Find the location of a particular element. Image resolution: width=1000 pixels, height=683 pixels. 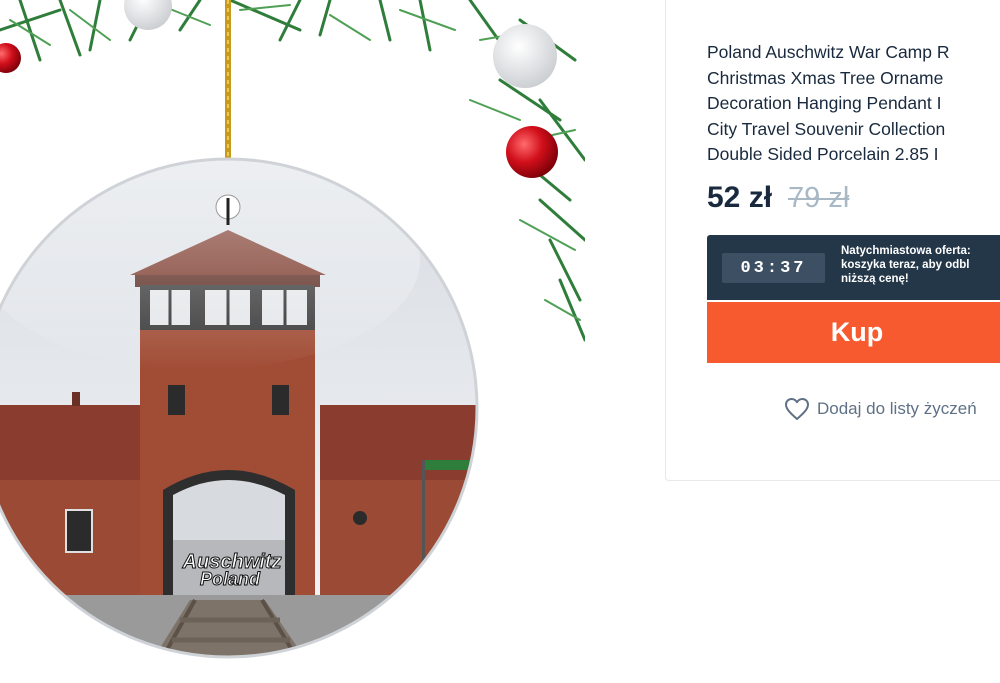

original-price: 79 zł is located at coordinates (819, 198).